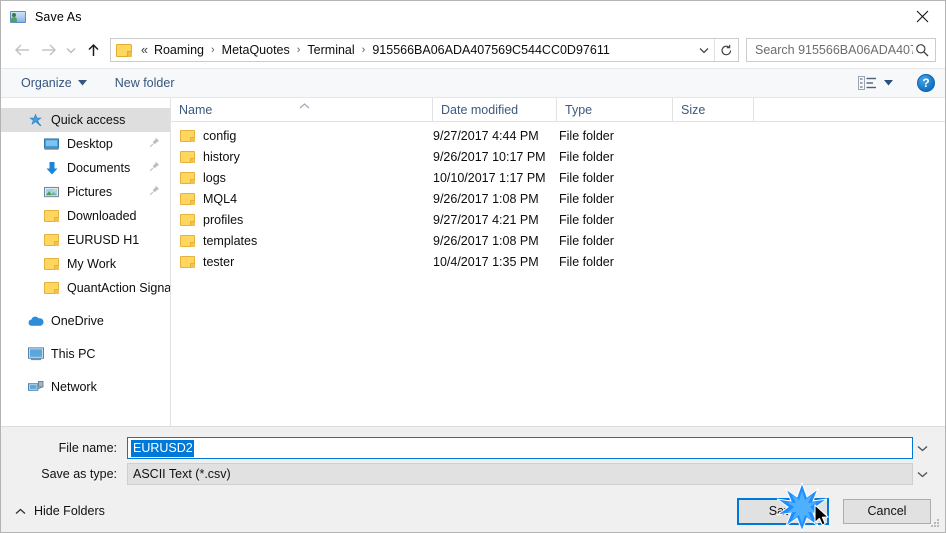  Describe the element at coordinates (558, 156) in the screenshot. I see `table-row: history 9/26/2017 10:17 PM File folder` at that location.